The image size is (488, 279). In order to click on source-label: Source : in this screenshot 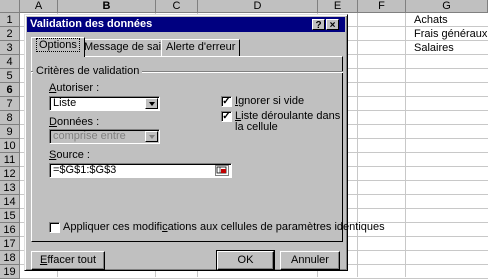, I will do `click(69, 155)`.